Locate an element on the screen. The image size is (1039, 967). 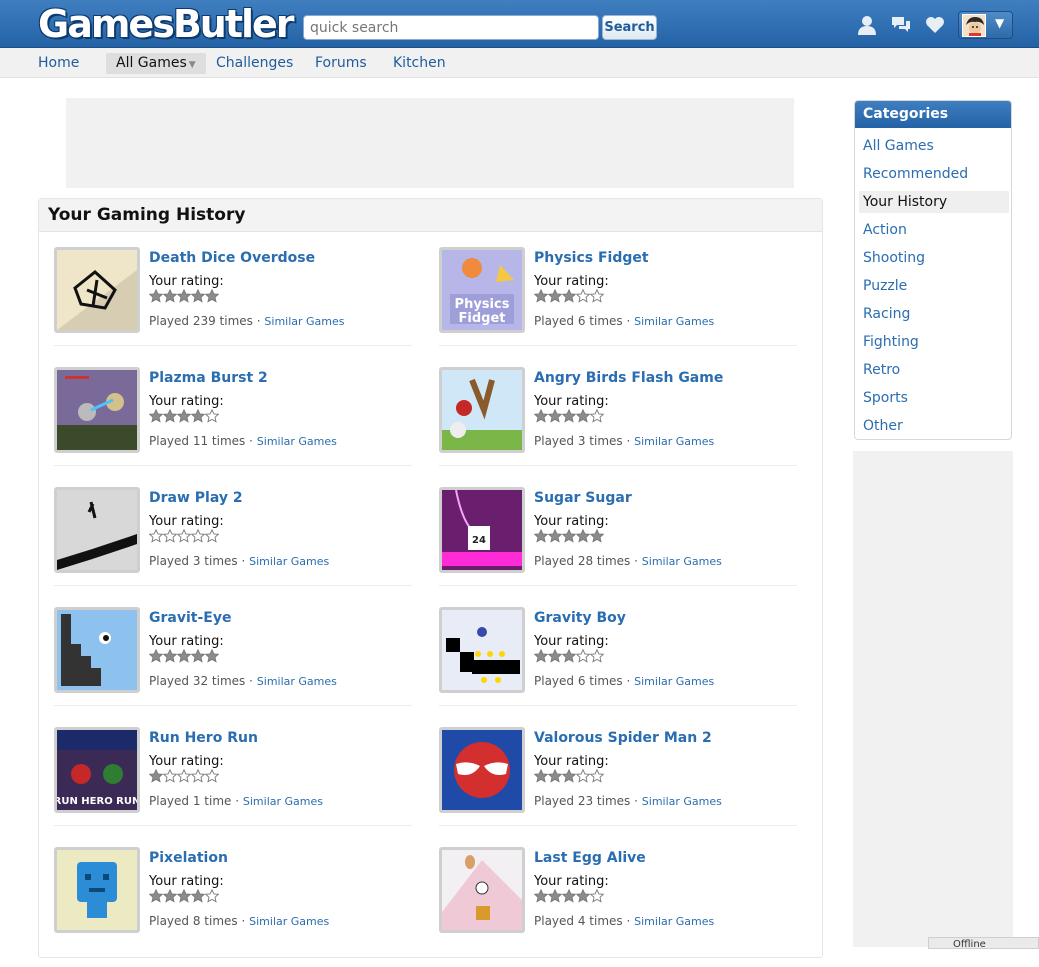
nav-all-games: All Games ▼ is located at coordinates (156, 63).